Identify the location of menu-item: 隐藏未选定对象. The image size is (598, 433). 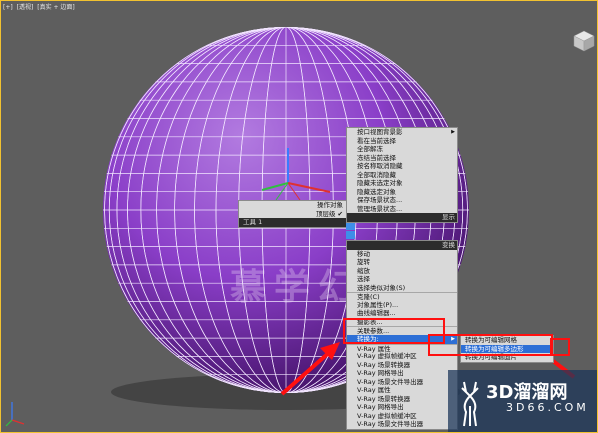
(402, 183).